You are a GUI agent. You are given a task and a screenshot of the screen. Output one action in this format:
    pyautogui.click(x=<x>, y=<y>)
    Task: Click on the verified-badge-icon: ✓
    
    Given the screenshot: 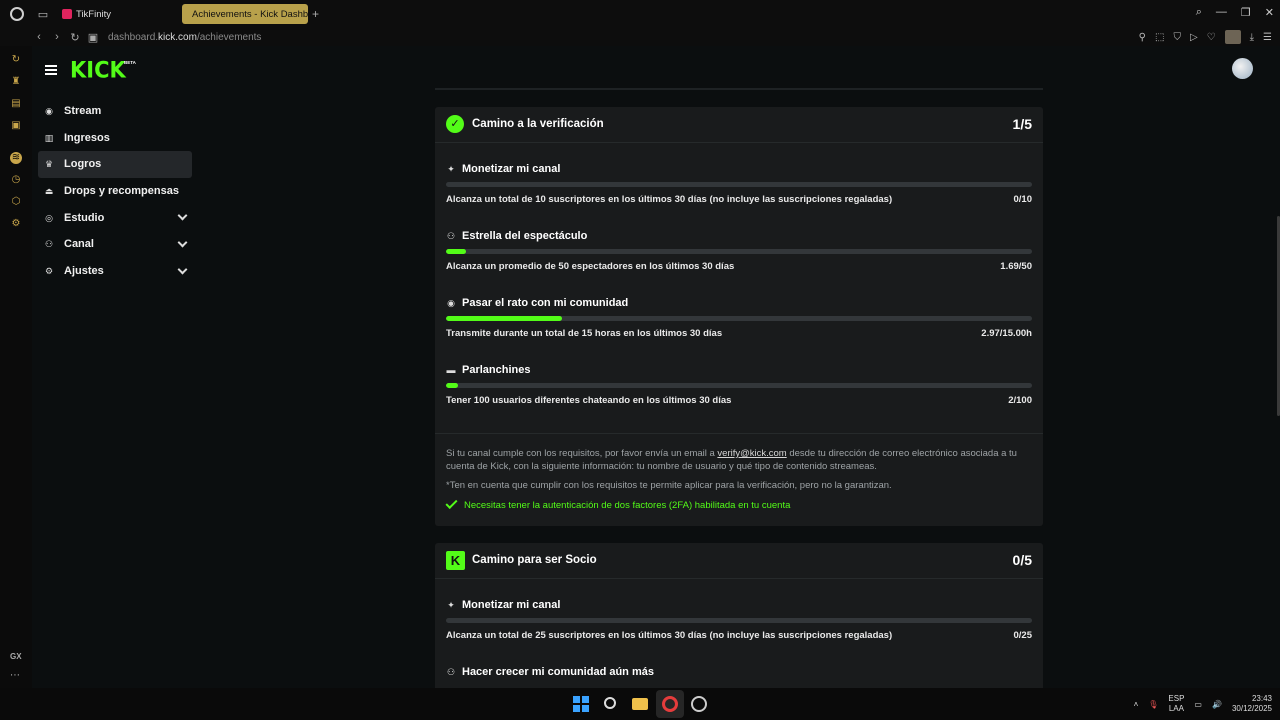 What is the action you would take?
    pyautogui.click(x=455, y=124)
    